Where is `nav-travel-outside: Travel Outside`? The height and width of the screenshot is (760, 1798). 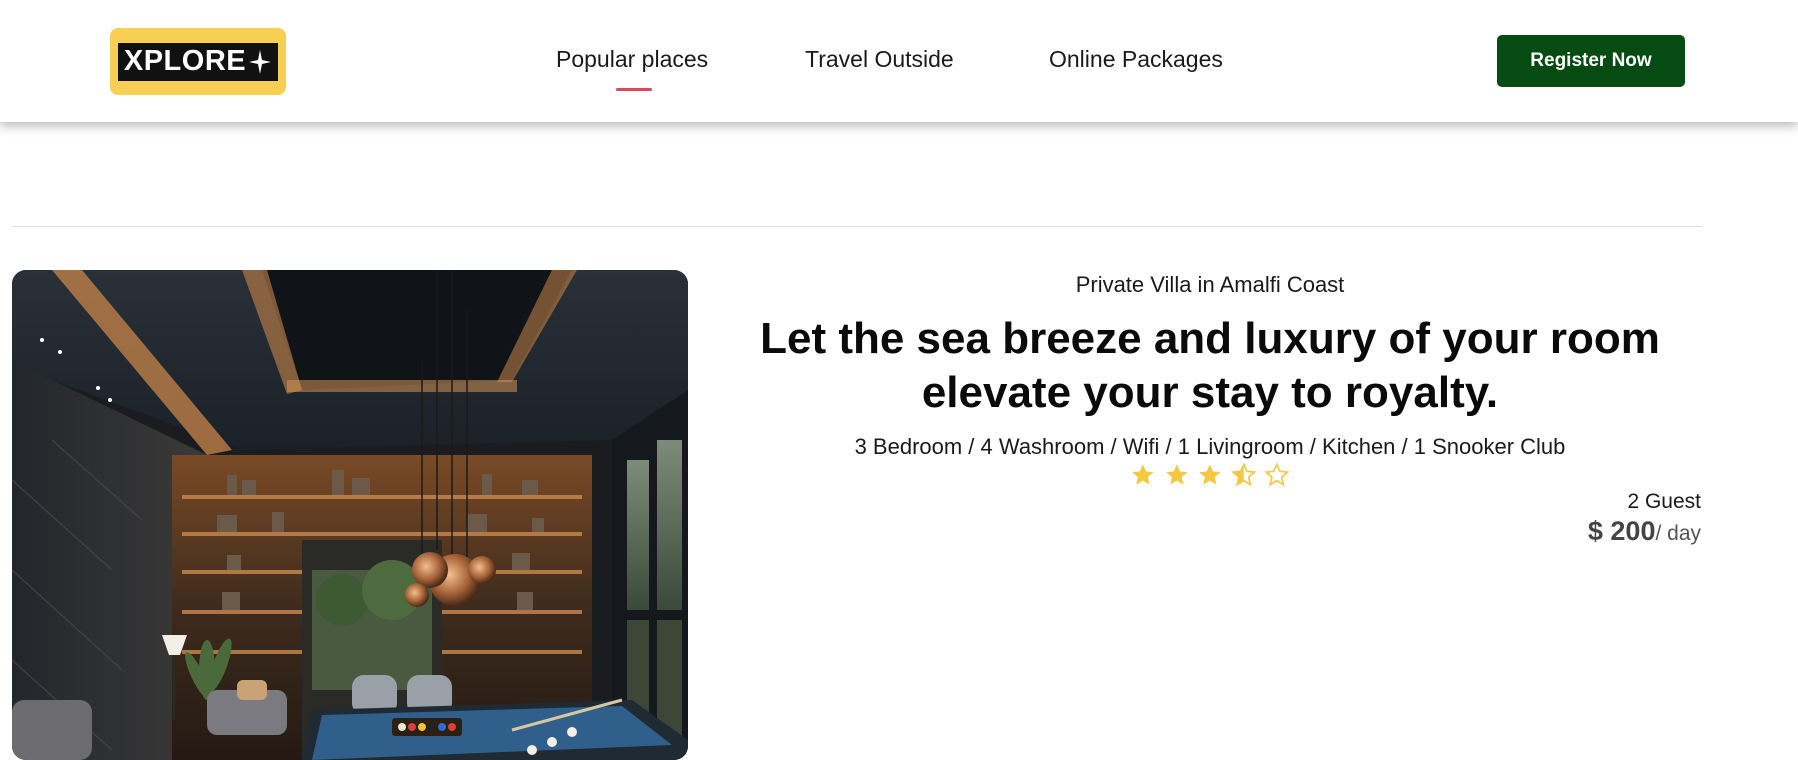 nav-travel-outside: Travel Outside is located at coordinates (879, 59).